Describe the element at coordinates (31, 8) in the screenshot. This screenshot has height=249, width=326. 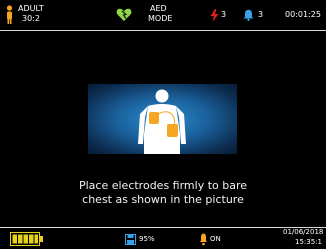
I see `patient-type: ADULT` at that location.